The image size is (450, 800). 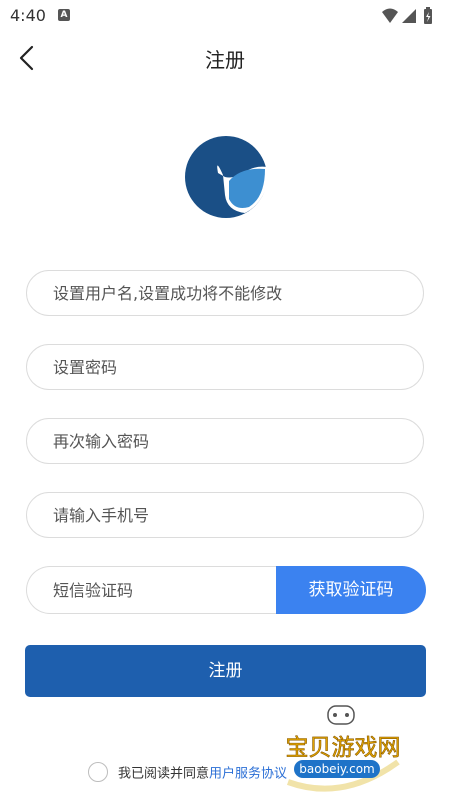 What do you see at coordinates (226, 590) in the screenshot?
I see `sms-code-row: 获取验证码` at bounding box center [226, 590].